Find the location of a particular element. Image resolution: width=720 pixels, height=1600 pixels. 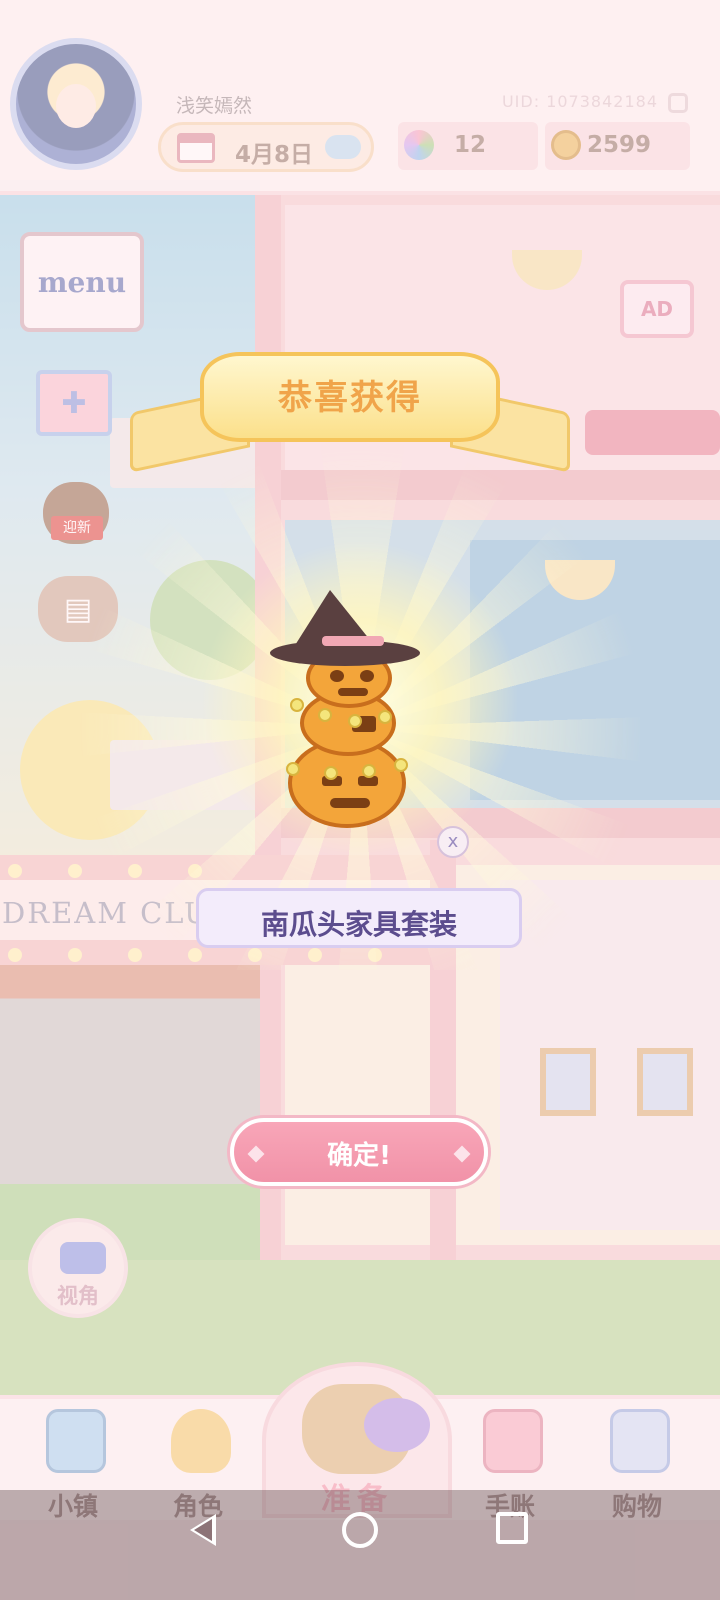

system-navigation-bar is located at coordinates (360, 1545).